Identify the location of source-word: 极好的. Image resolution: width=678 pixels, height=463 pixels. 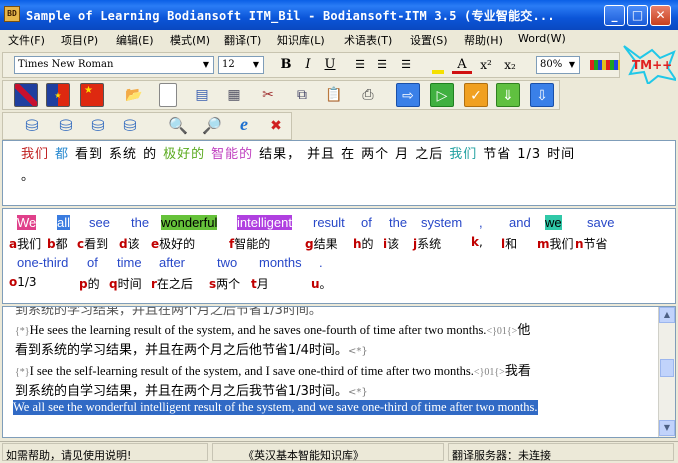
(184, 152).